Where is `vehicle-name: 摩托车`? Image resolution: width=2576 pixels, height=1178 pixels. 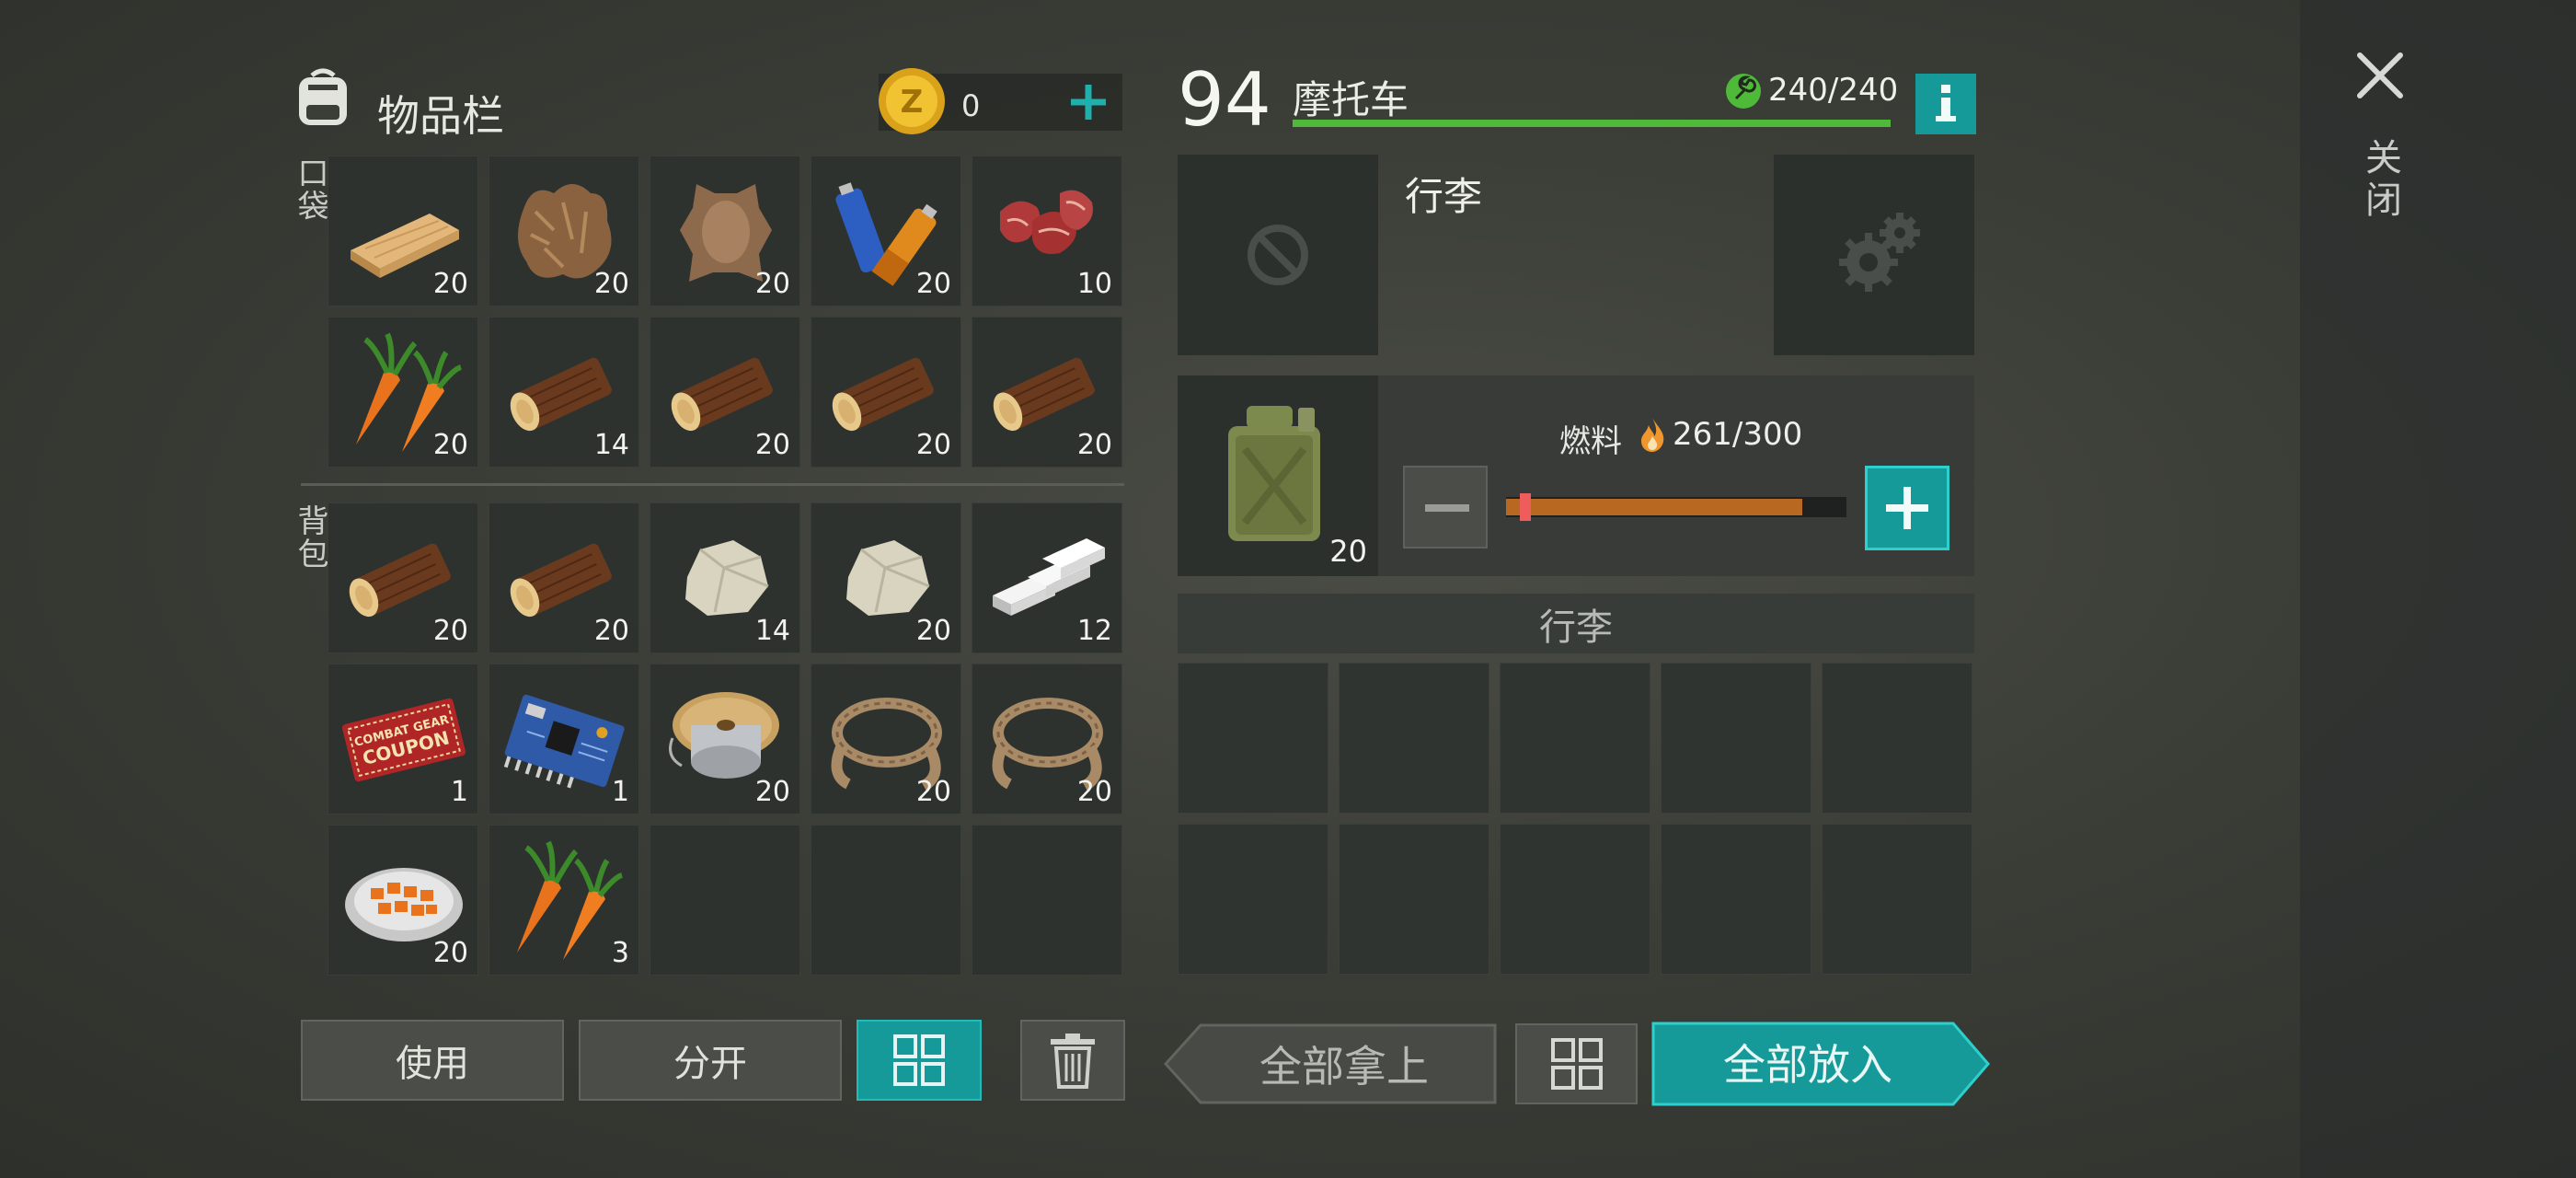
vehicle-name: 摩托车 is located at coordinates (1351, 99).